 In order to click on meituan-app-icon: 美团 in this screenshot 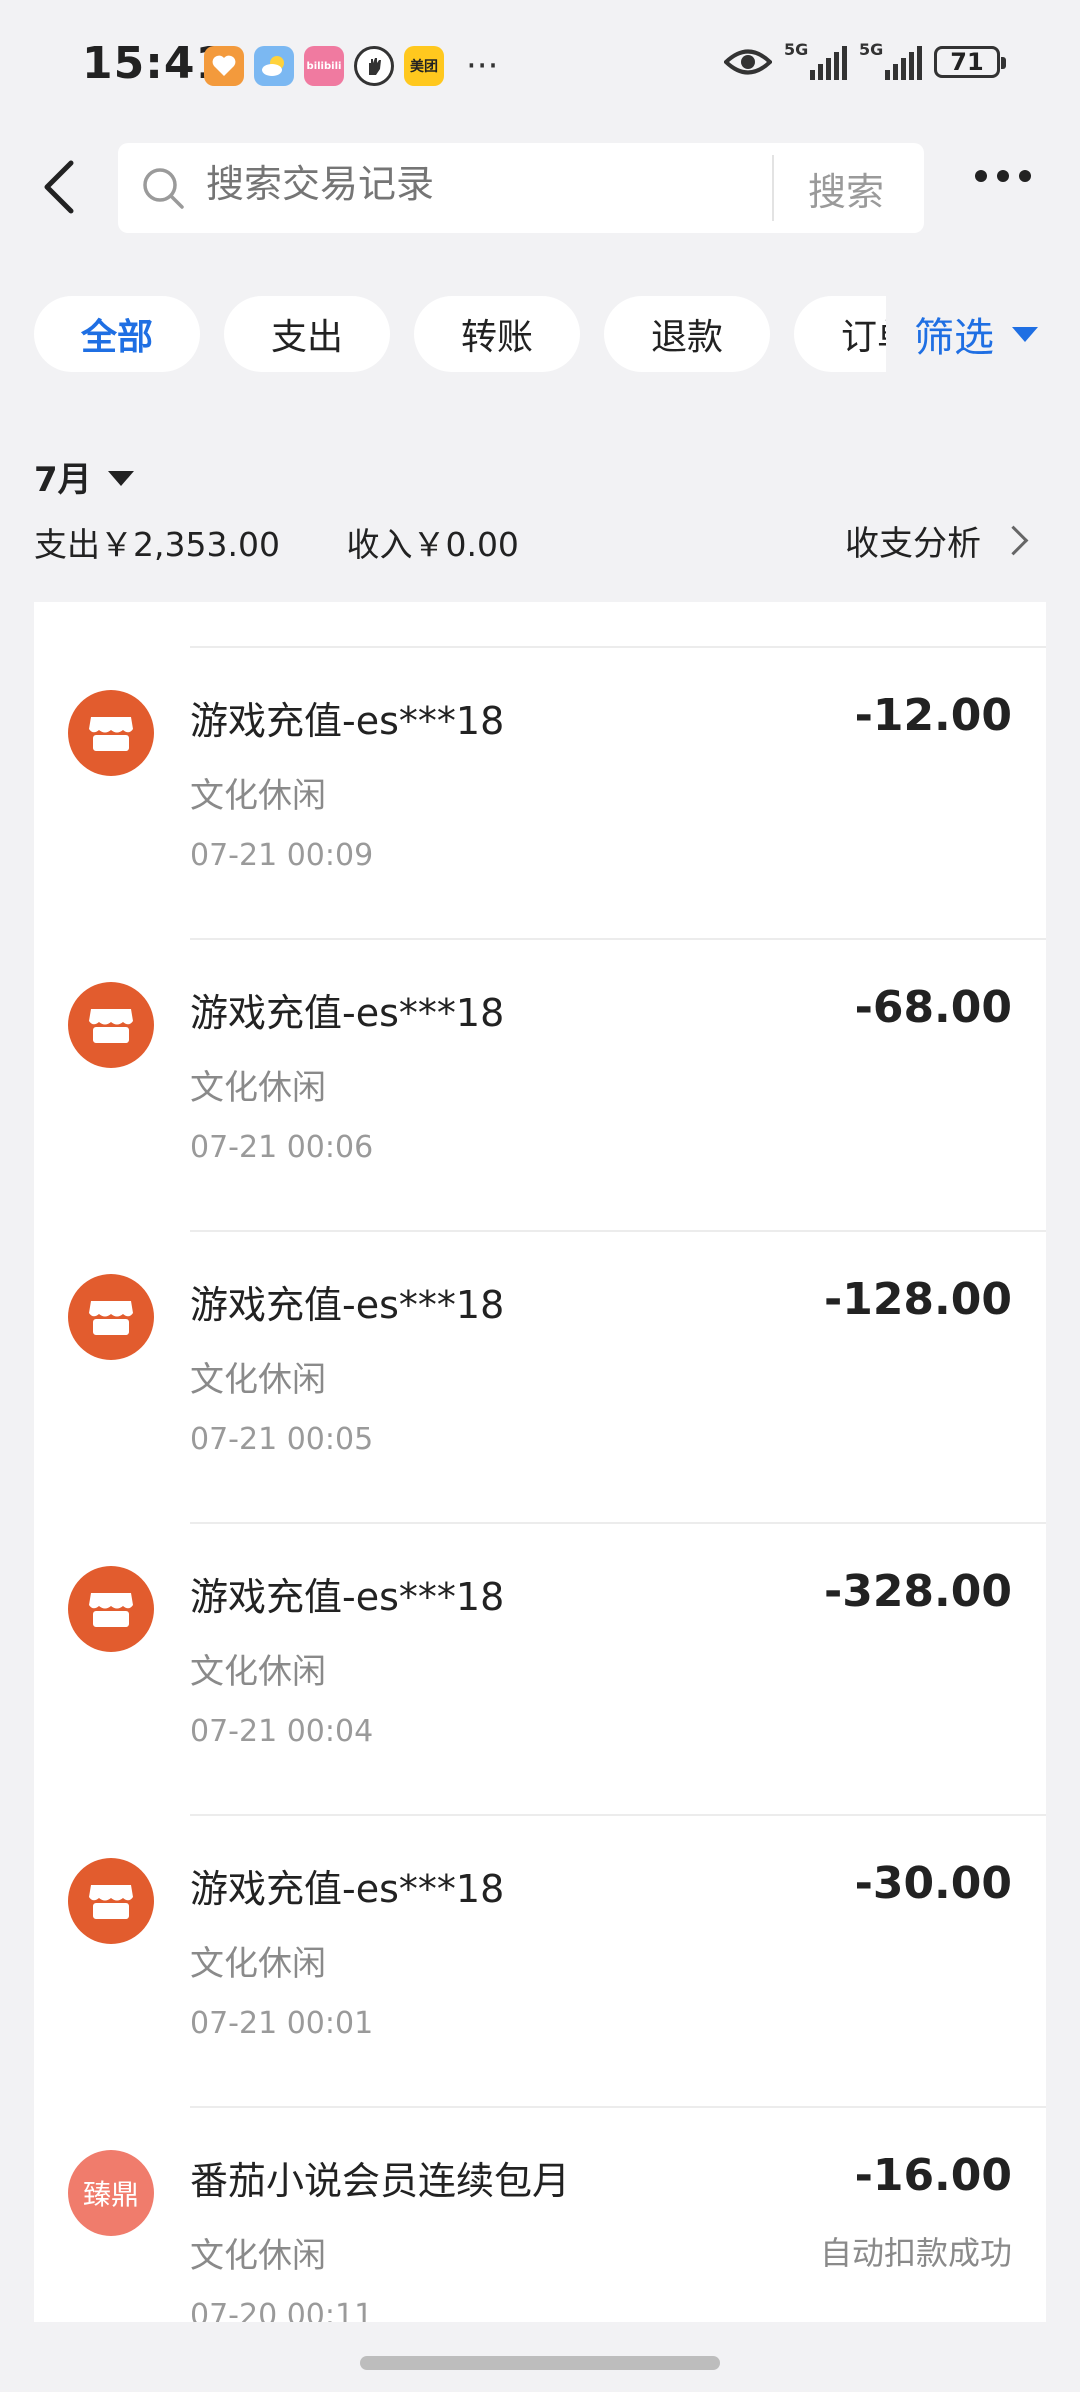, I will do `click(424, 66)`.